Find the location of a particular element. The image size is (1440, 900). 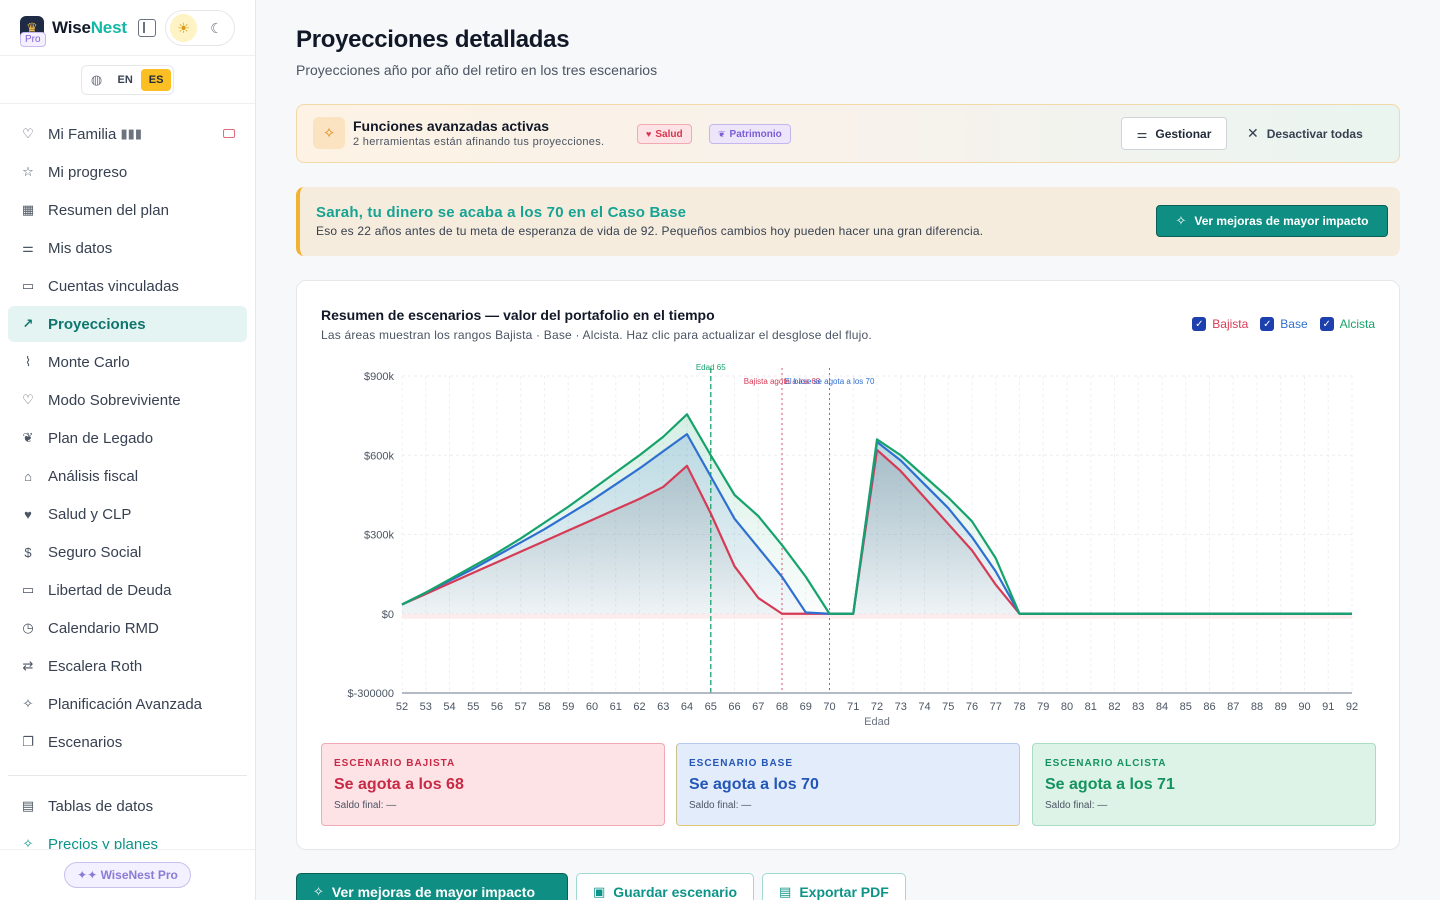

x-tick-label: 77 is located at coordinates (996, 707).